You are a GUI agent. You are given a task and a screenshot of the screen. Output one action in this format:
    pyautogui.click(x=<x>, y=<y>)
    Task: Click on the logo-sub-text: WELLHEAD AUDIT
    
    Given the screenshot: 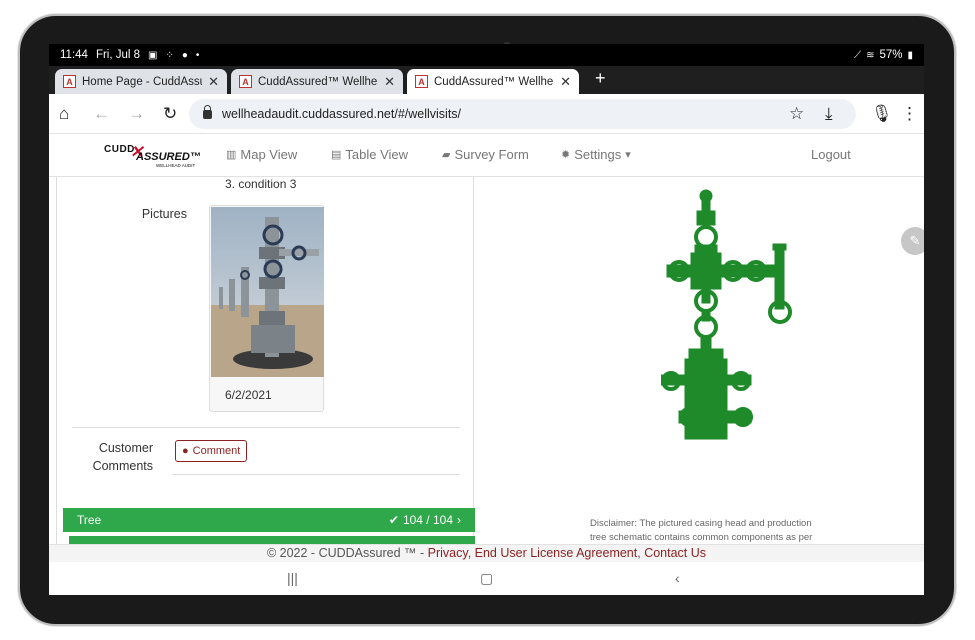 What is the action you would take?
    pyautogui.click(x=176, y=165)
    